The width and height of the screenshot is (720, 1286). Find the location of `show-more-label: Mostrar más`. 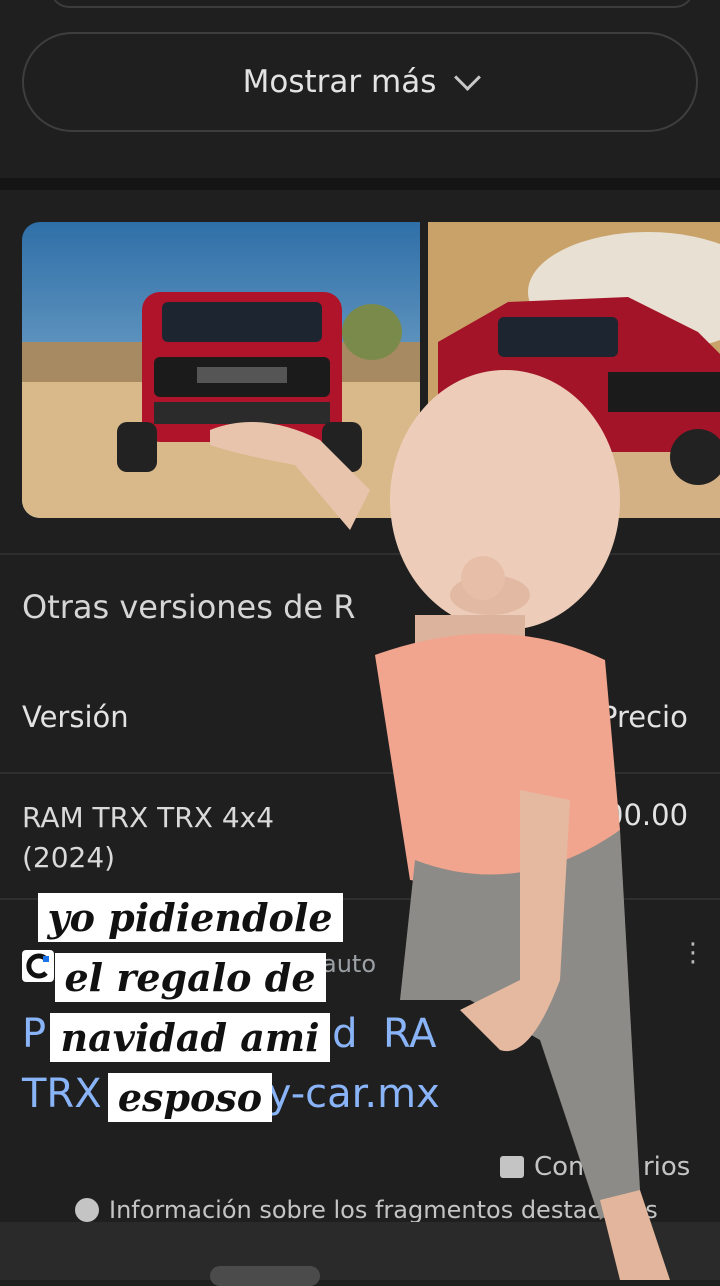

show-more-label: Mostrar más is located at coordinates (339, 82).